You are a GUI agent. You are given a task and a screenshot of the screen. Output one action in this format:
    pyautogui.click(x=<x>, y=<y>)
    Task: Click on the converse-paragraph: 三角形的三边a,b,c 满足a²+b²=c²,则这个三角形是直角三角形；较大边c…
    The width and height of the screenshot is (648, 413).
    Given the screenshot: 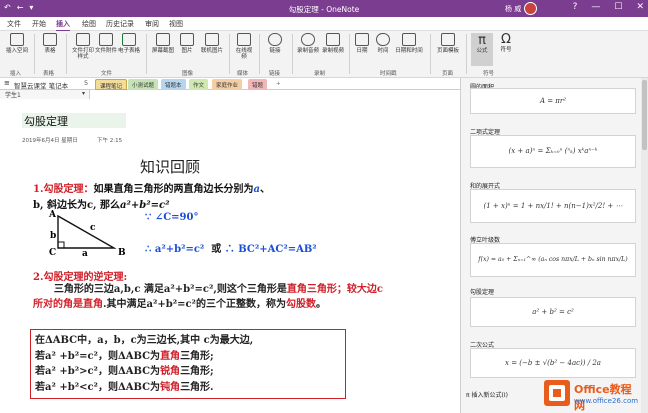 What is the action you would take?
    pyautogui.click(x=208, y=297)
    